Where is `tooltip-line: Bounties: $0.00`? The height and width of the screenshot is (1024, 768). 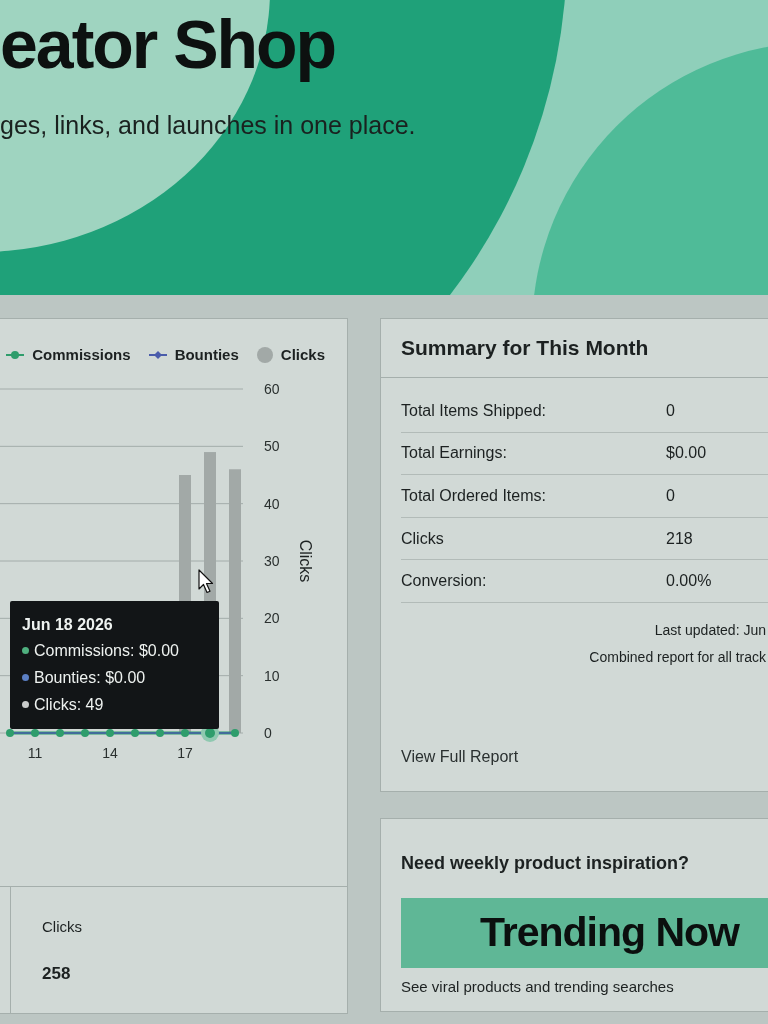 tooltip-line: Bounties: $0.00 is located at coordinates (90, 678).